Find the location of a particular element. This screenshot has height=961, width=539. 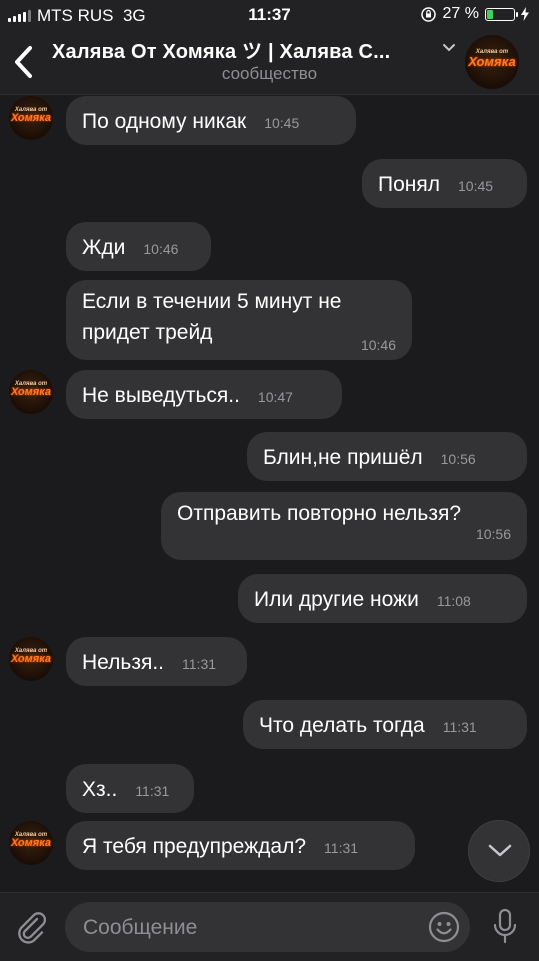

community-avatar: Халява от Хомяка is located at coordinates (492, 62).